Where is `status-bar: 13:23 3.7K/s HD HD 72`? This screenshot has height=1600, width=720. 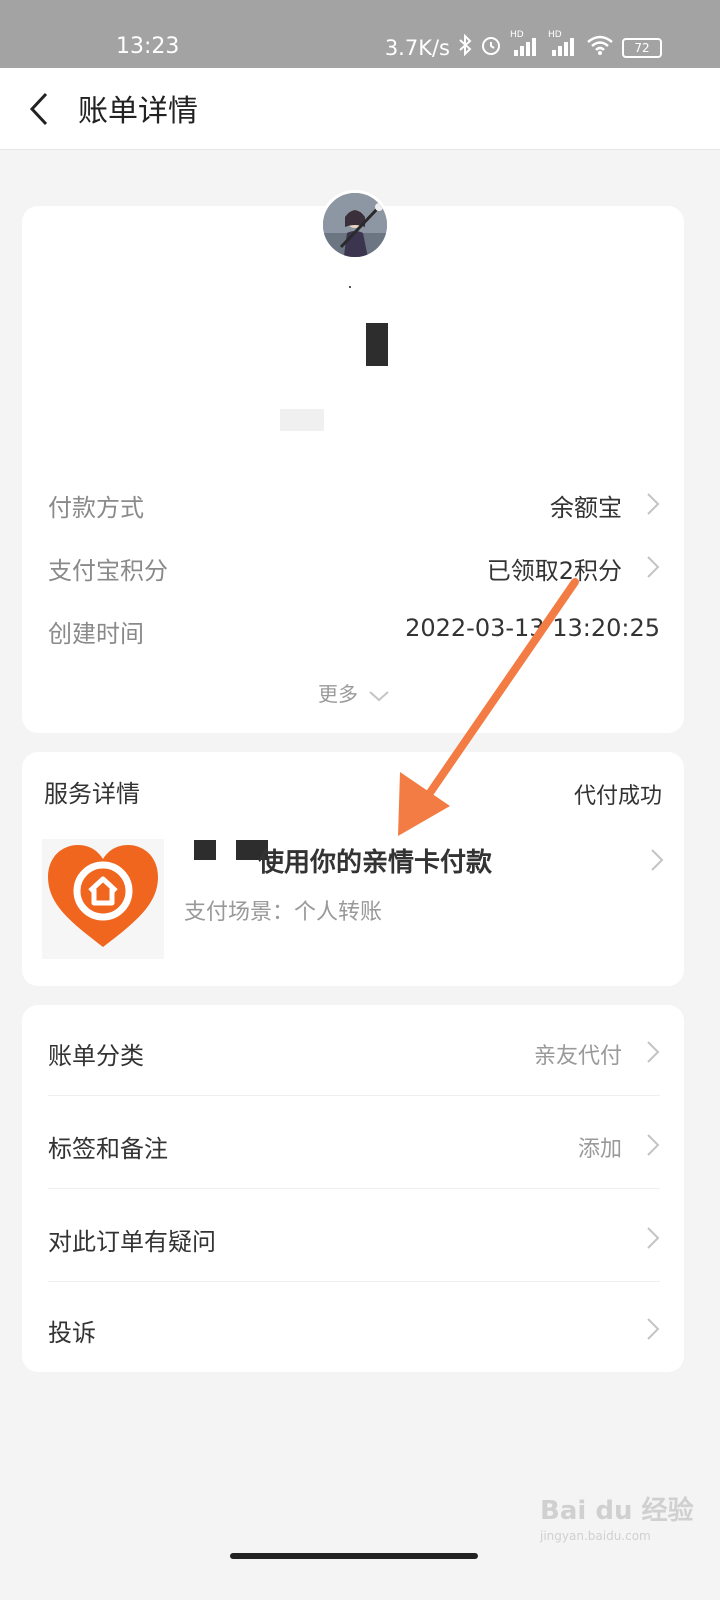
status-bar: 13:23 3.7K/s HD HD 72 is located at coordinates (360, 34).